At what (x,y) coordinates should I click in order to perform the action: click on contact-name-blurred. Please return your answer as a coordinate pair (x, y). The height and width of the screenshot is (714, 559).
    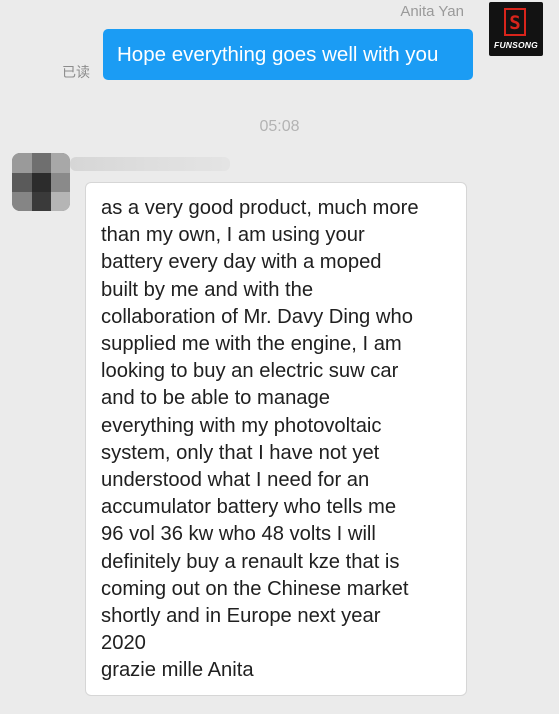
    Looking at the image, I should click on (150, 164).